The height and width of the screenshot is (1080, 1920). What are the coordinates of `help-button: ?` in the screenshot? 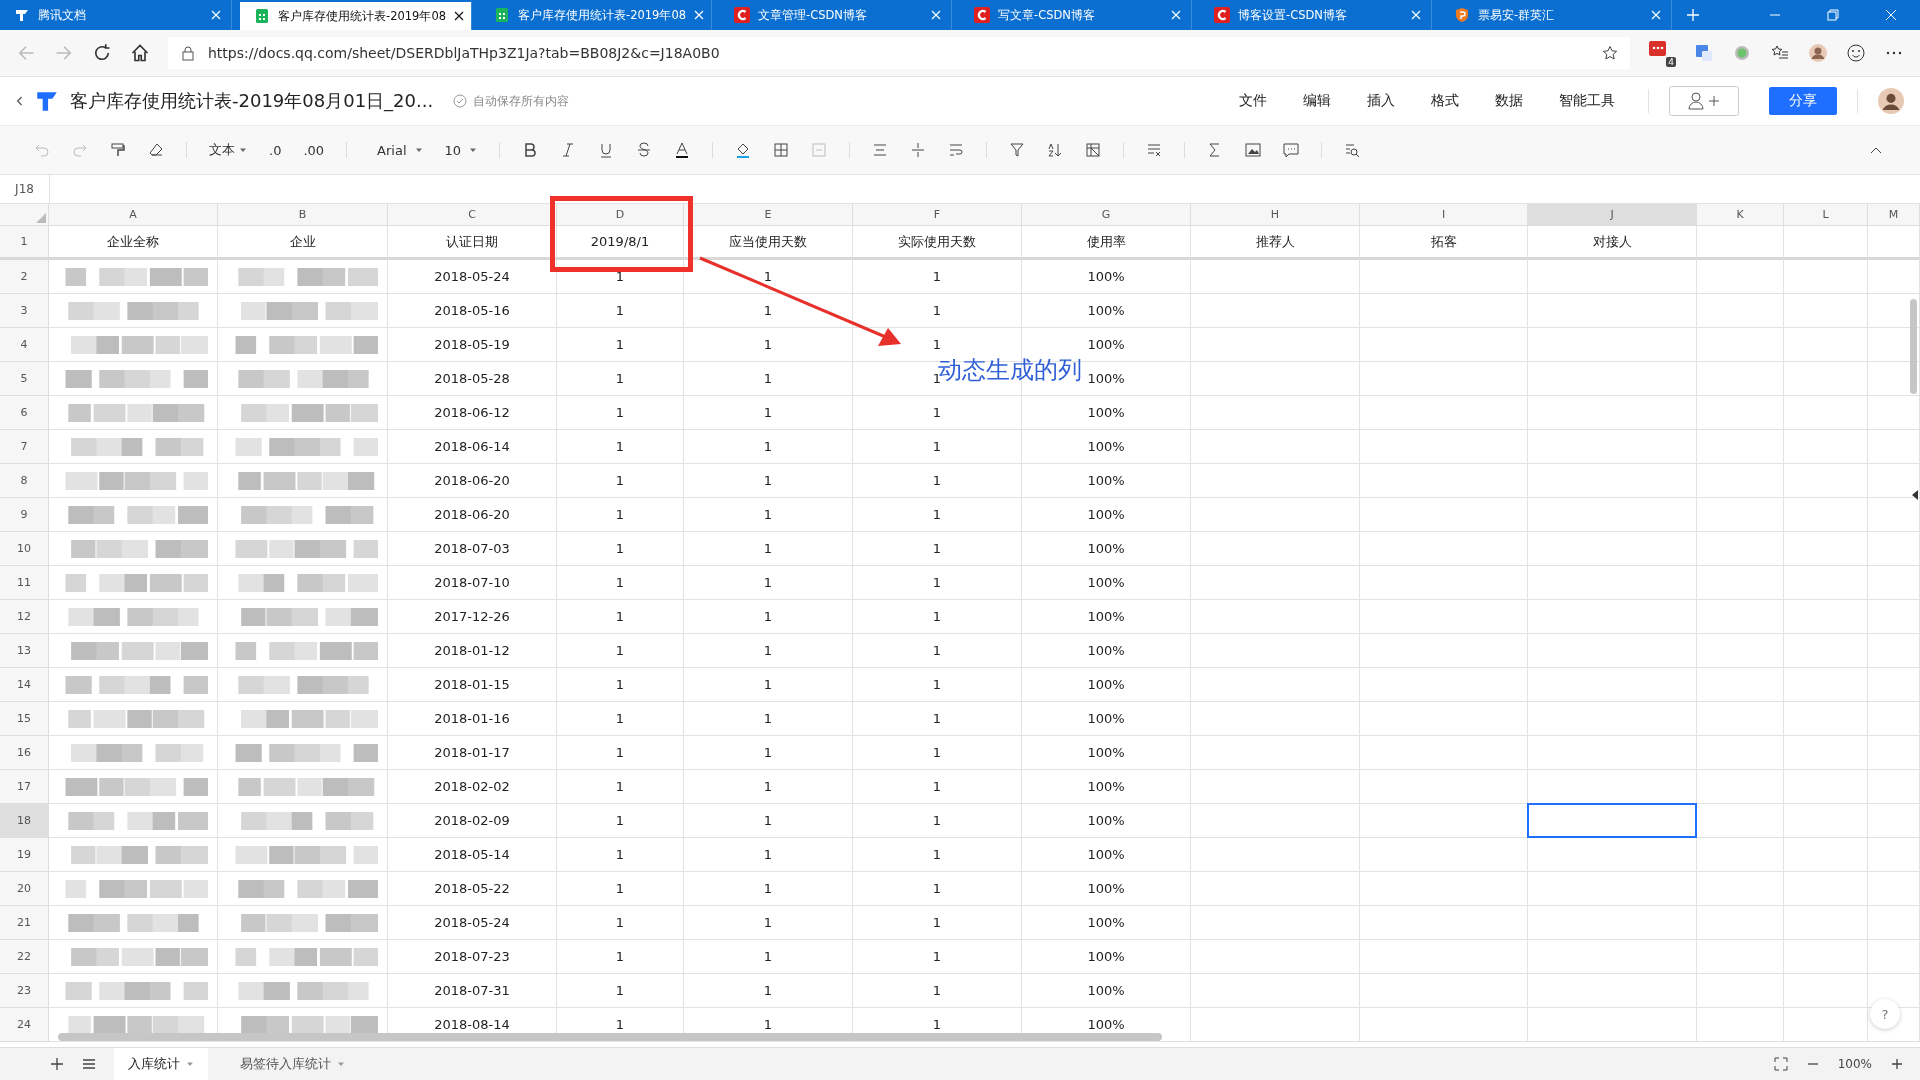 It's located at (1885, 1014).